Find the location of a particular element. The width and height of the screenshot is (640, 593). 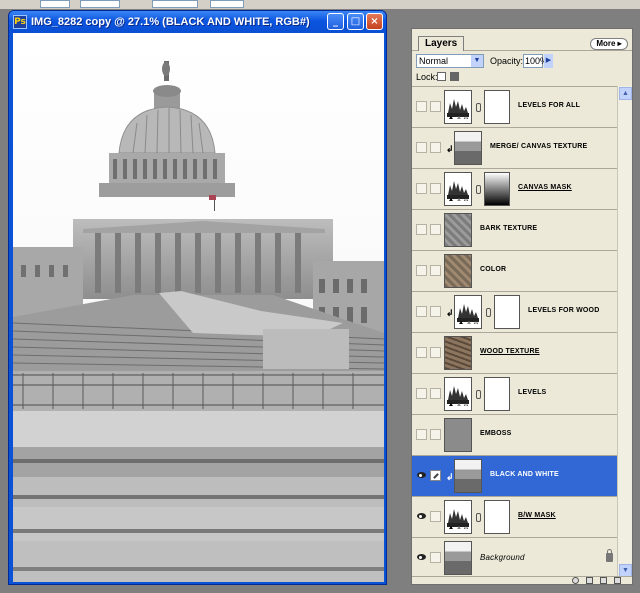

layers-scrollbar: ▲ ▼ is located at coordinates (624, 332).